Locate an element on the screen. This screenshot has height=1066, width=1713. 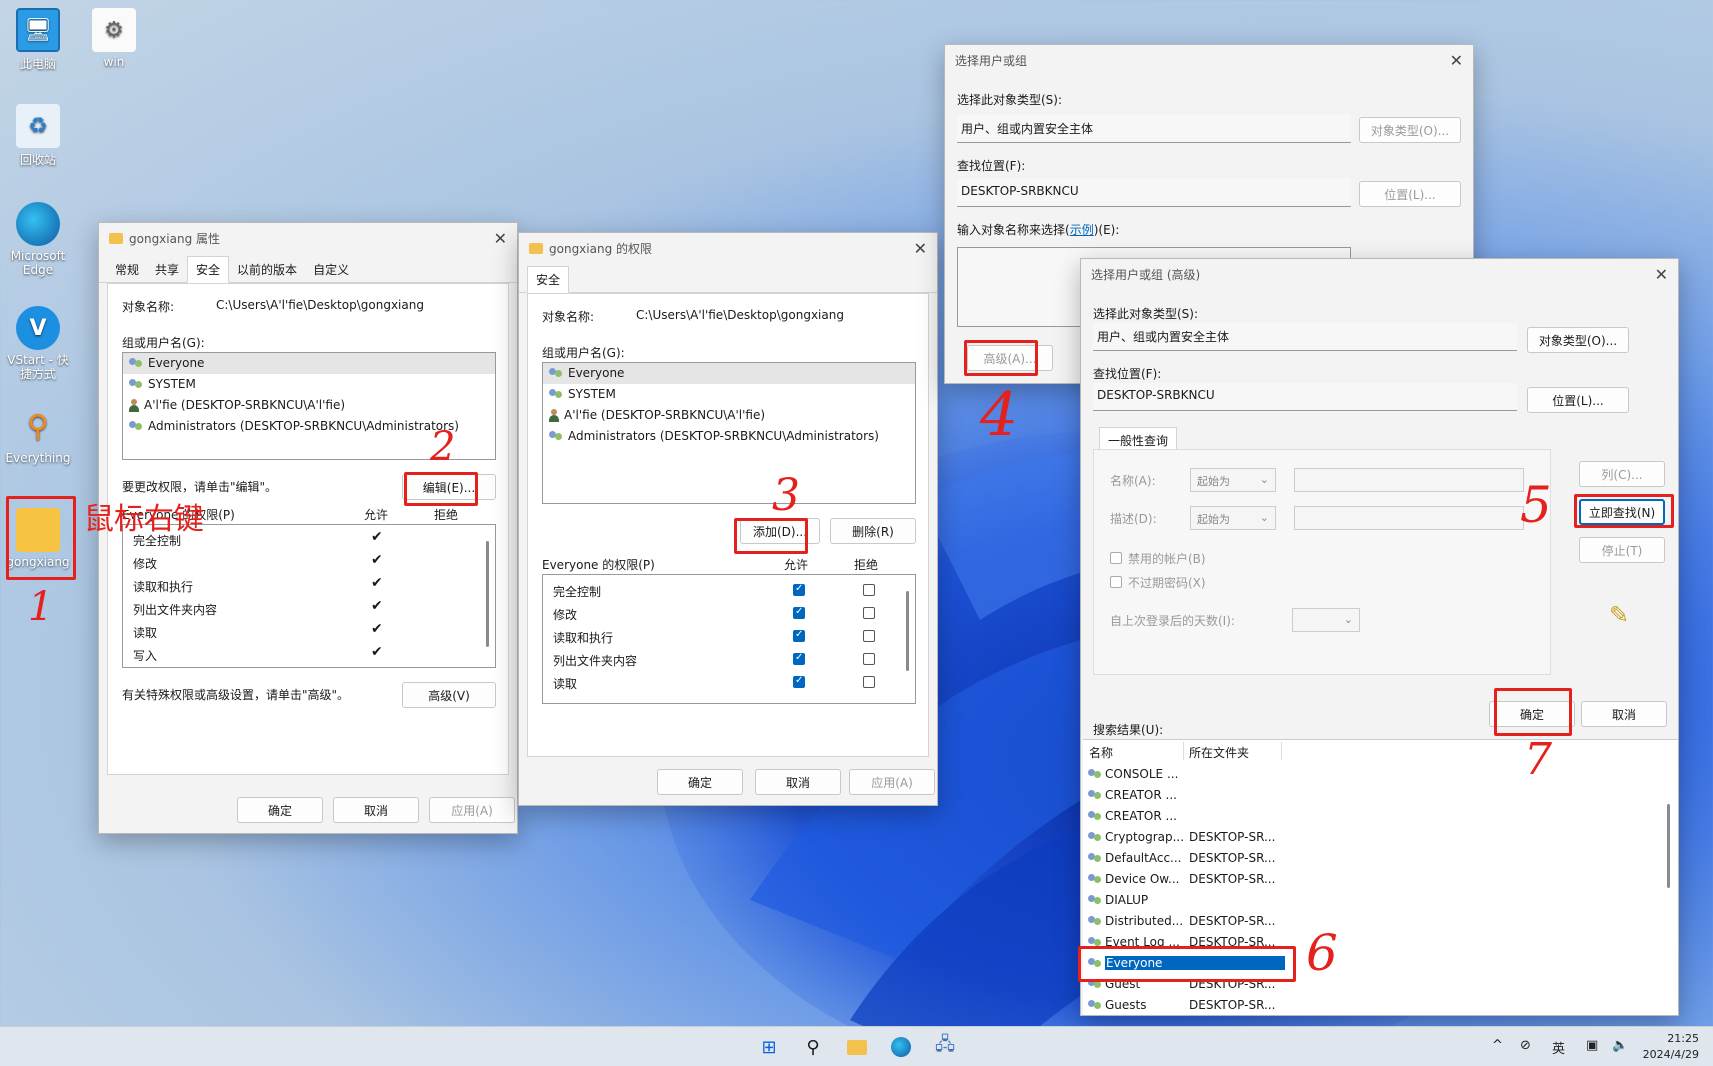
column-divider is located at coordinates (1281, 751).